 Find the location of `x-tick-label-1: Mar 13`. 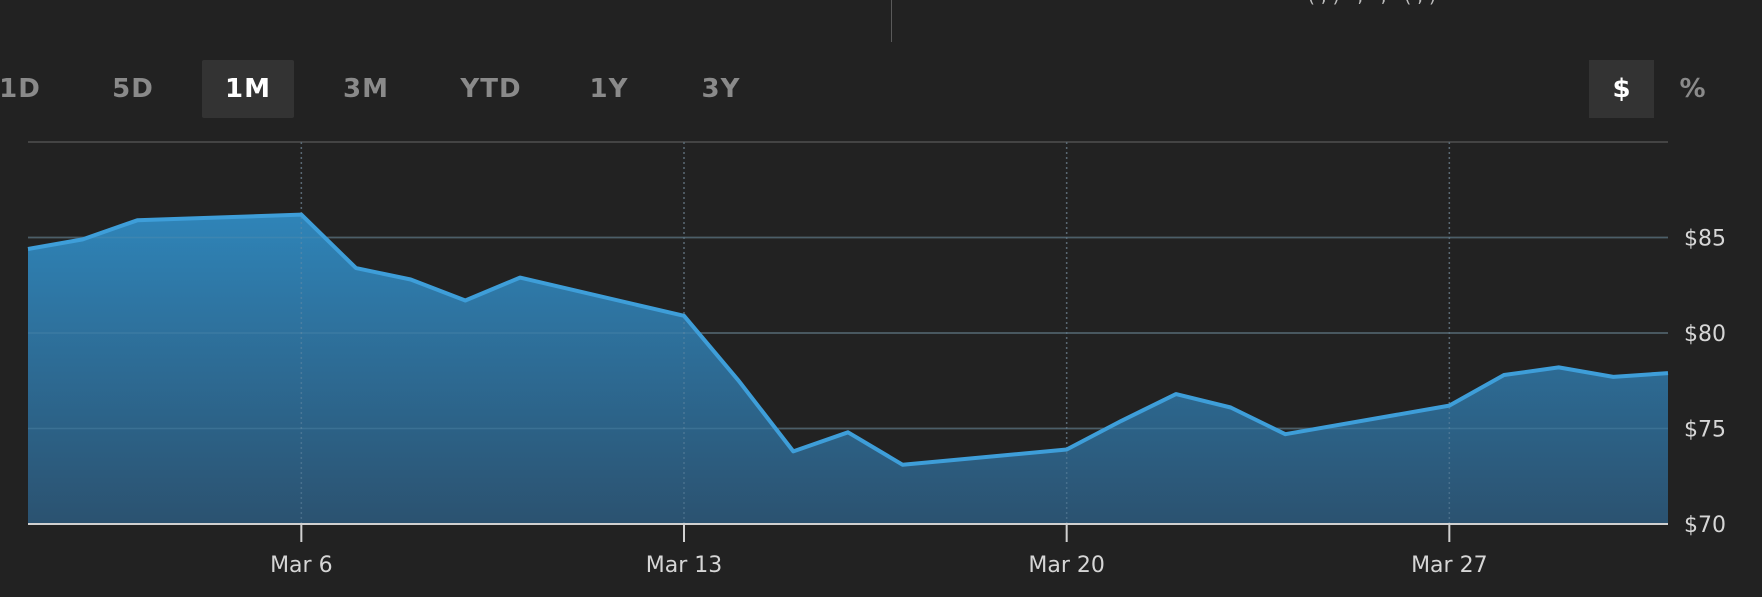

x-tick-label-1: Mar 13 is located at coordinates (684, 565).